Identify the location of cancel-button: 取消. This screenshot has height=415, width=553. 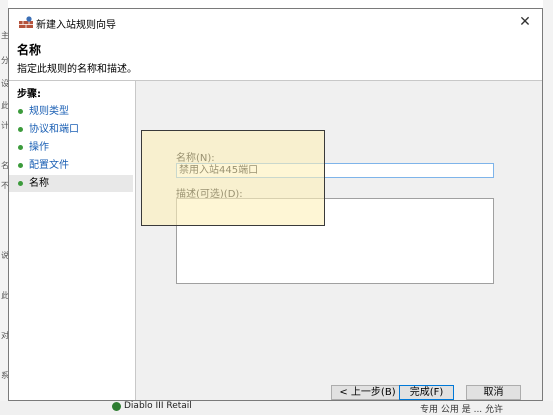
(493, 392).